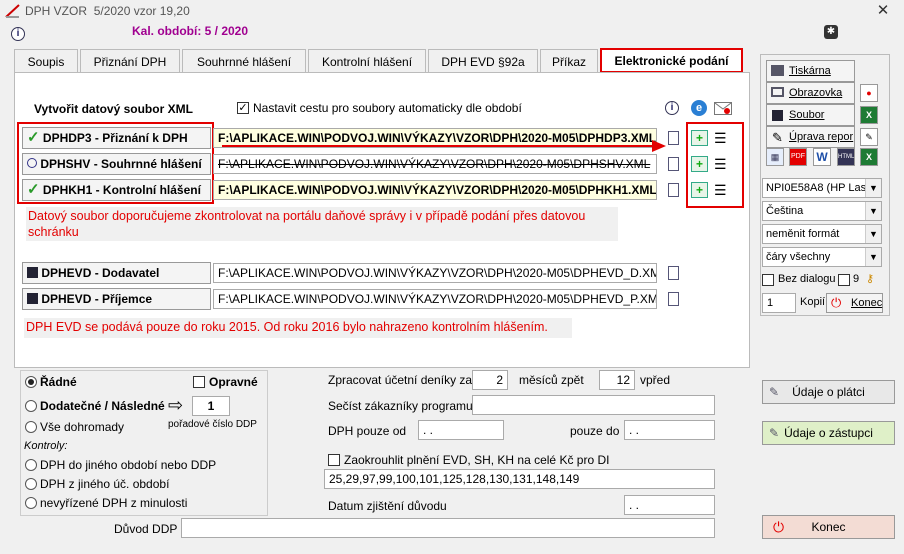  Describe the element at coordinates (671, 60) in the screenshot. I see `tab-elektronicke-podani: Elektronické podání` at that location.